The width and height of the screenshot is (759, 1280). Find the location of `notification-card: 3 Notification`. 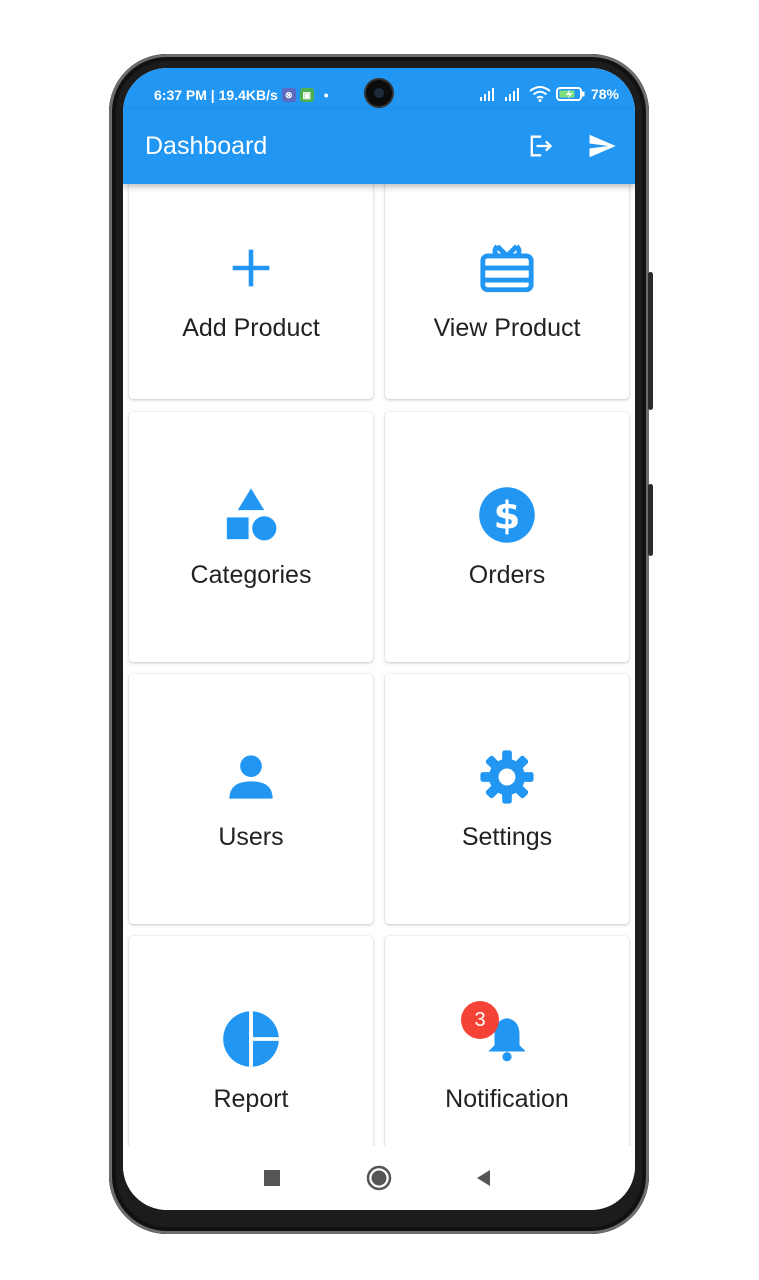

notification-card: 3 Notification is located at coordinates (507, 1041).